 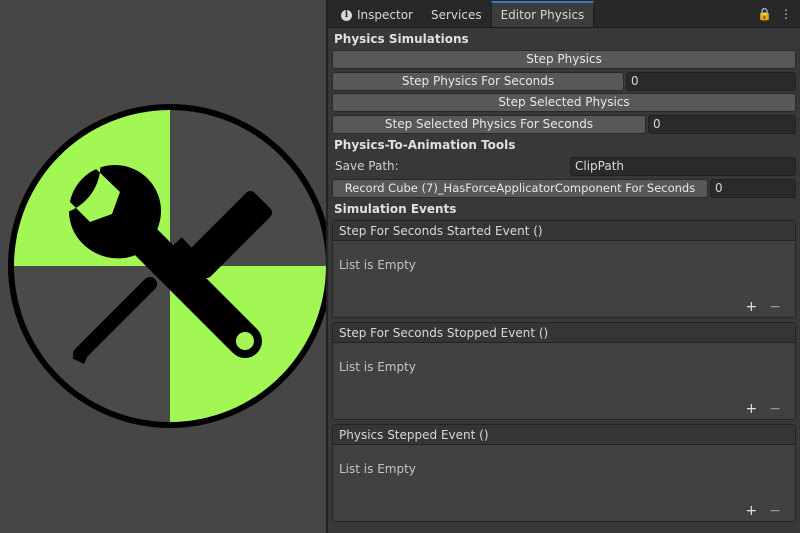 What do you see at coordinates (564, 59) in the screenshot?
I see `step-physics-button: Step Physics` at bounding box center [564, 59].